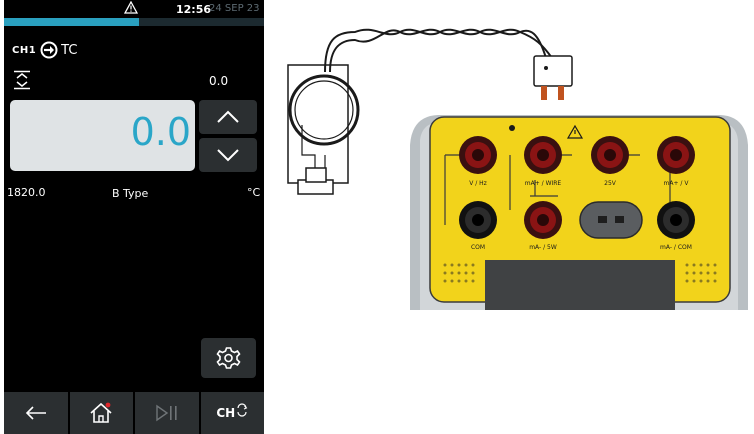 The height and width of the screenshot is (434, 754). Describe the element at coordinates (49, 50) in the screenshot. I see `output-arrow-icon` at that location.